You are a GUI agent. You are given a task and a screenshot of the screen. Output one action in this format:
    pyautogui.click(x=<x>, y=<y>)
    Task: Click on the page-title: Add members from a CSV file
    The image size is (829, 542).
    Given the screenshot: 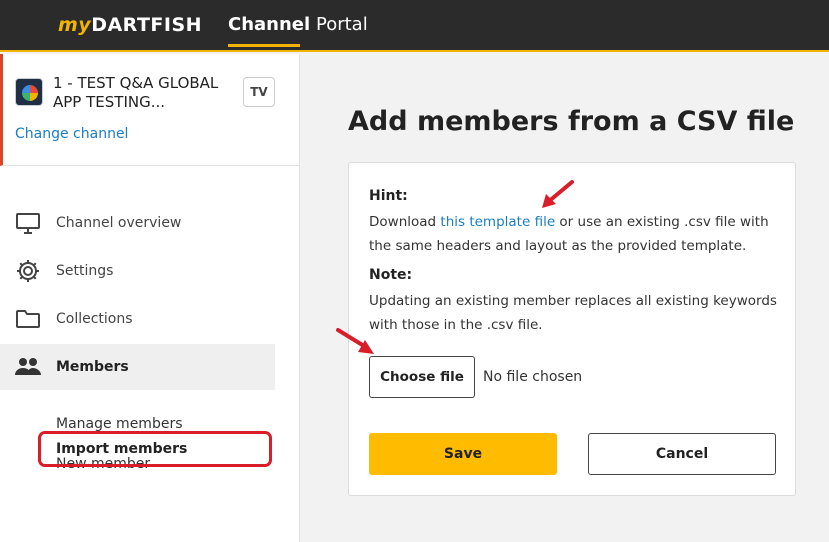 What is the action you would take?
    pyautogui.click(x=571, y=121)
    